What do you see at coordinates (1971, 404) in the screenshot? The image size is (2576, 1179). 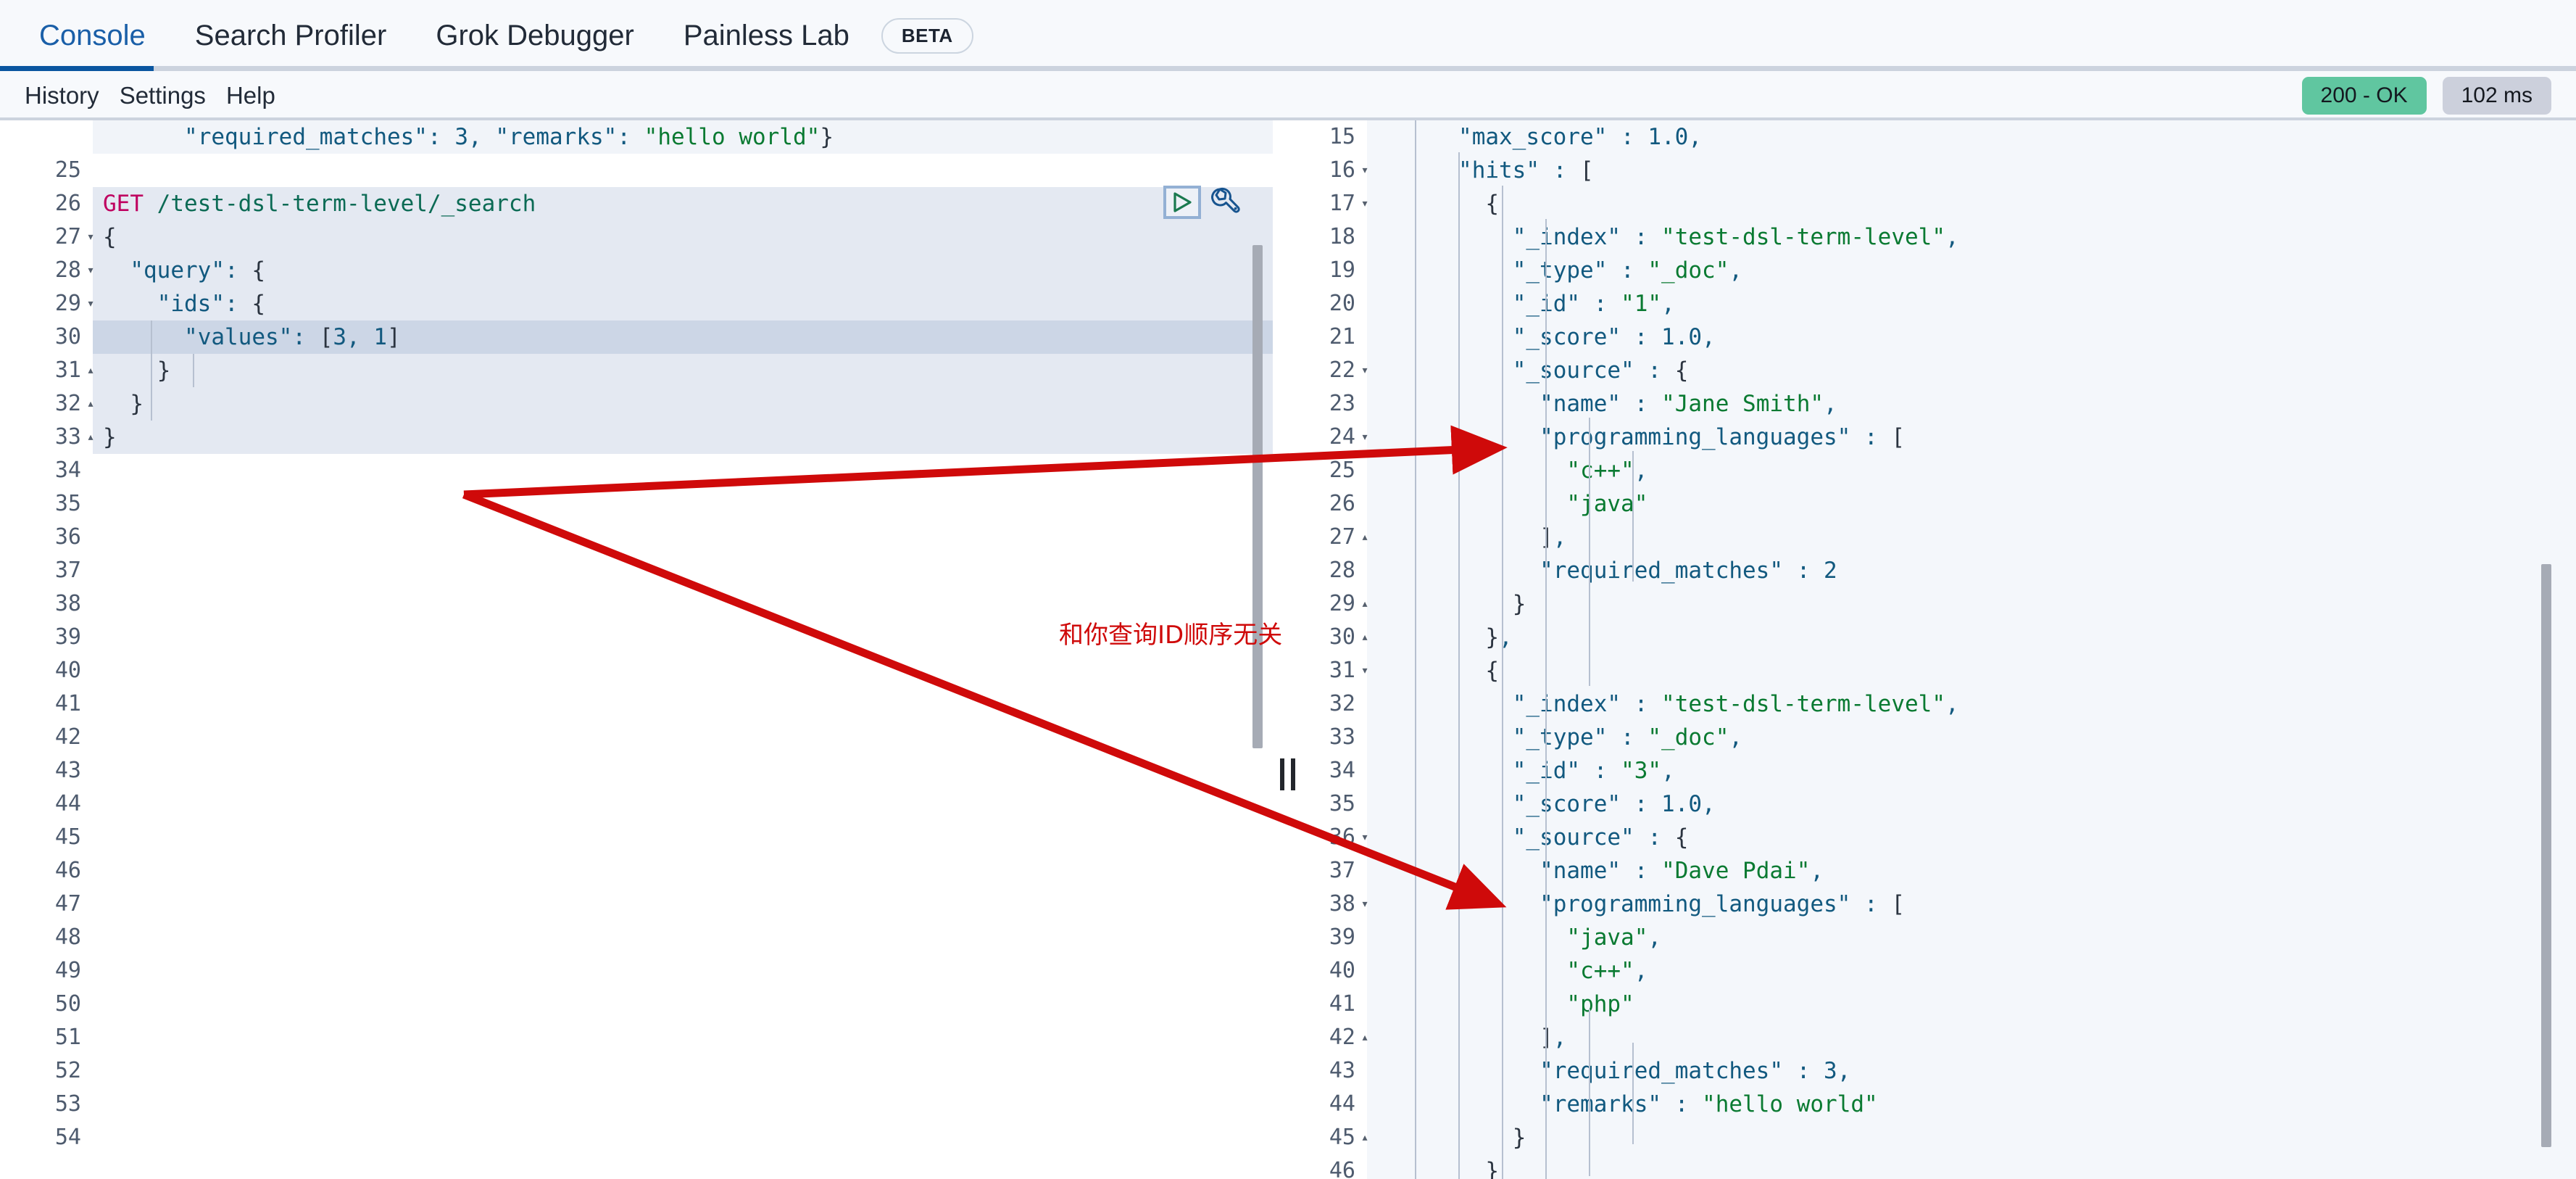 I see `code-line: "name" : "Jane Smith",` at bounding box center [1971, 404].